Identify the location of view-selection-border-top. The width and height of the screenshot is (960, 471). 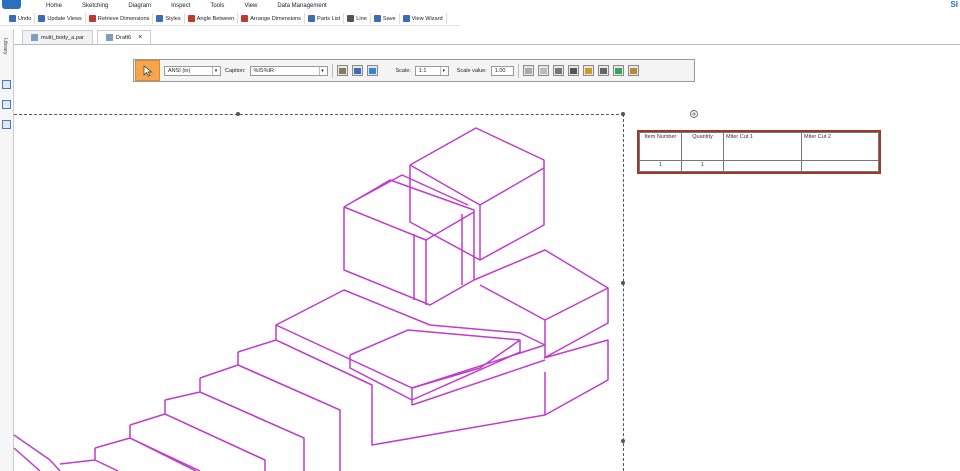
(319, 114).